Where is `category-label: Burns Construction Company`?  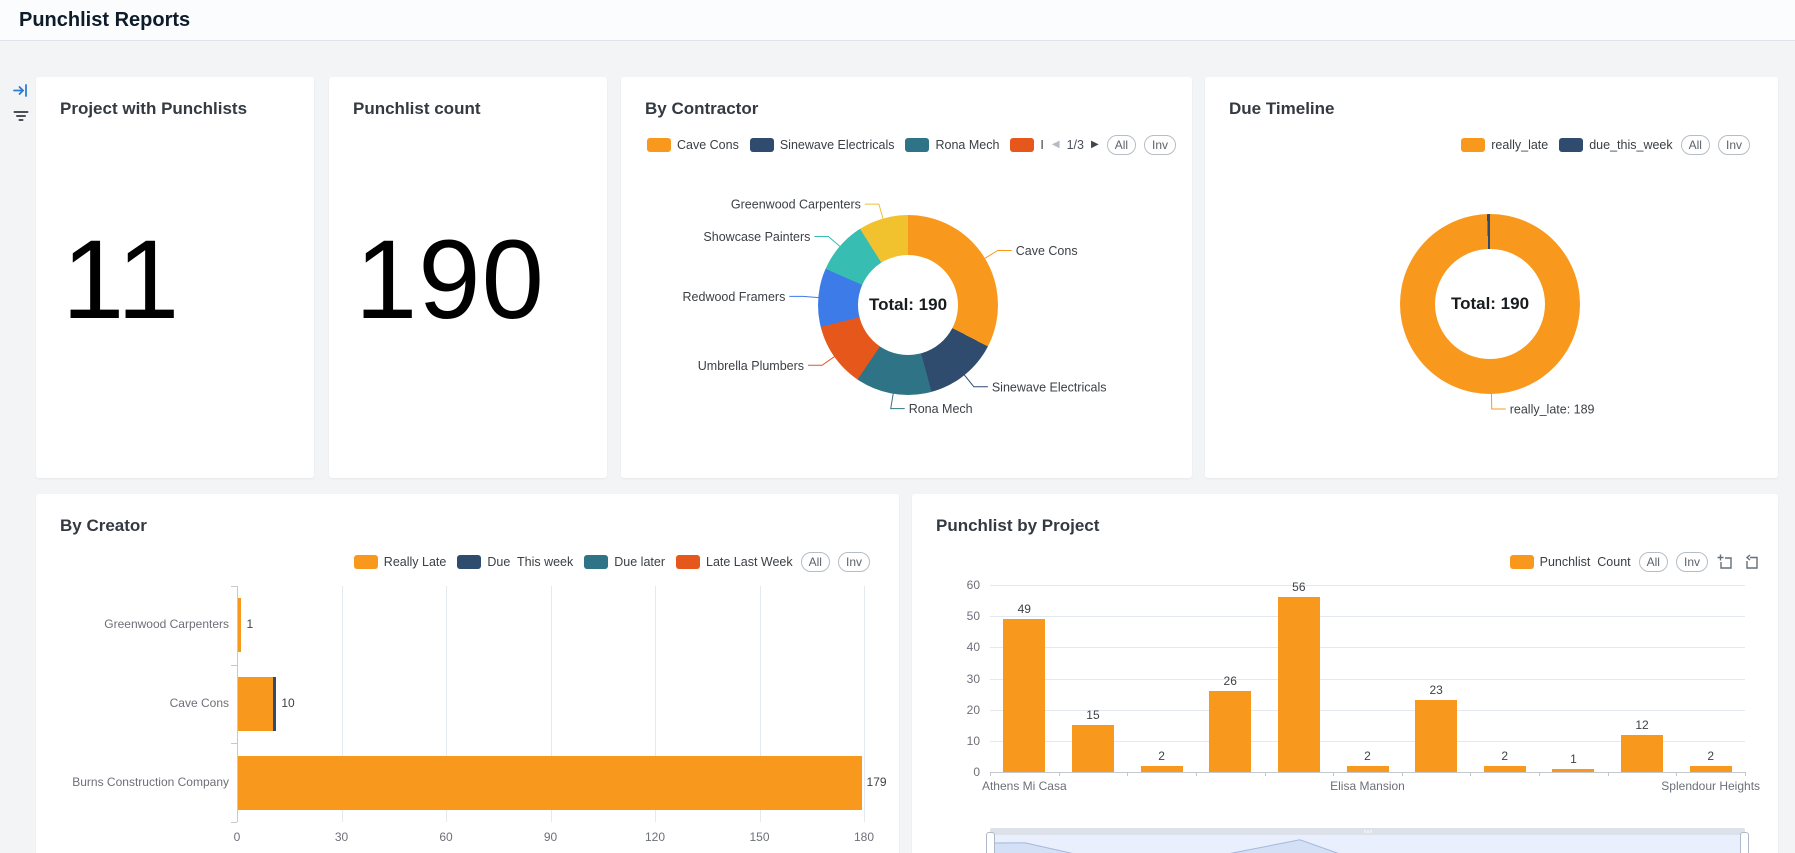
category-label: Burns Construction Company is located at coordinates (150, 781).